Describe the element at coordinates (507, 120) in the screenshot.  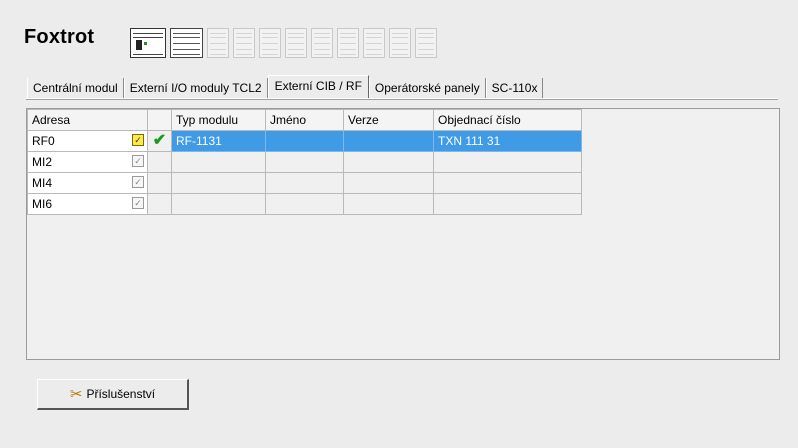
I see `column-header-order-number: Objednací číslo` at that location.